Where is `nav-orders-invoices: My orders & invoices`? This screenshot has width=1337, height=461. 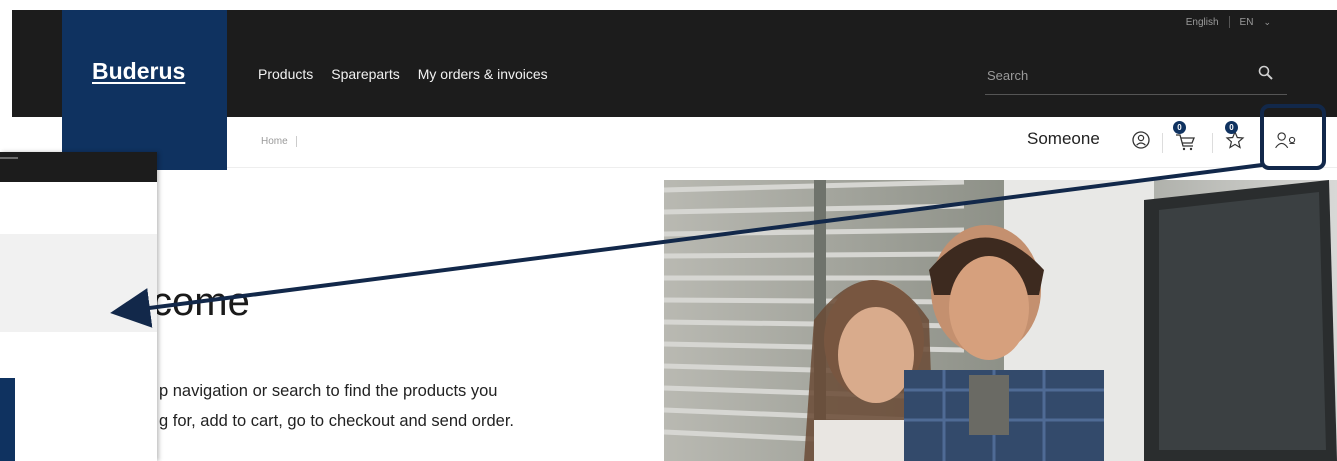
nav-orders-invoices: My orders & invoices is located at coordinates (483, 74).